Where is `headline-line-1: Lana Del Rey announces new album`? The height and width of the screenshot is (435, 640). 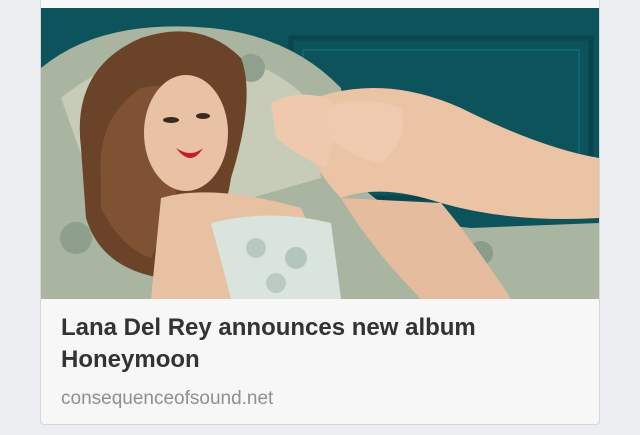 headline-line-1: Lana Del Rey announces new album is located at coordinates (268, 327).